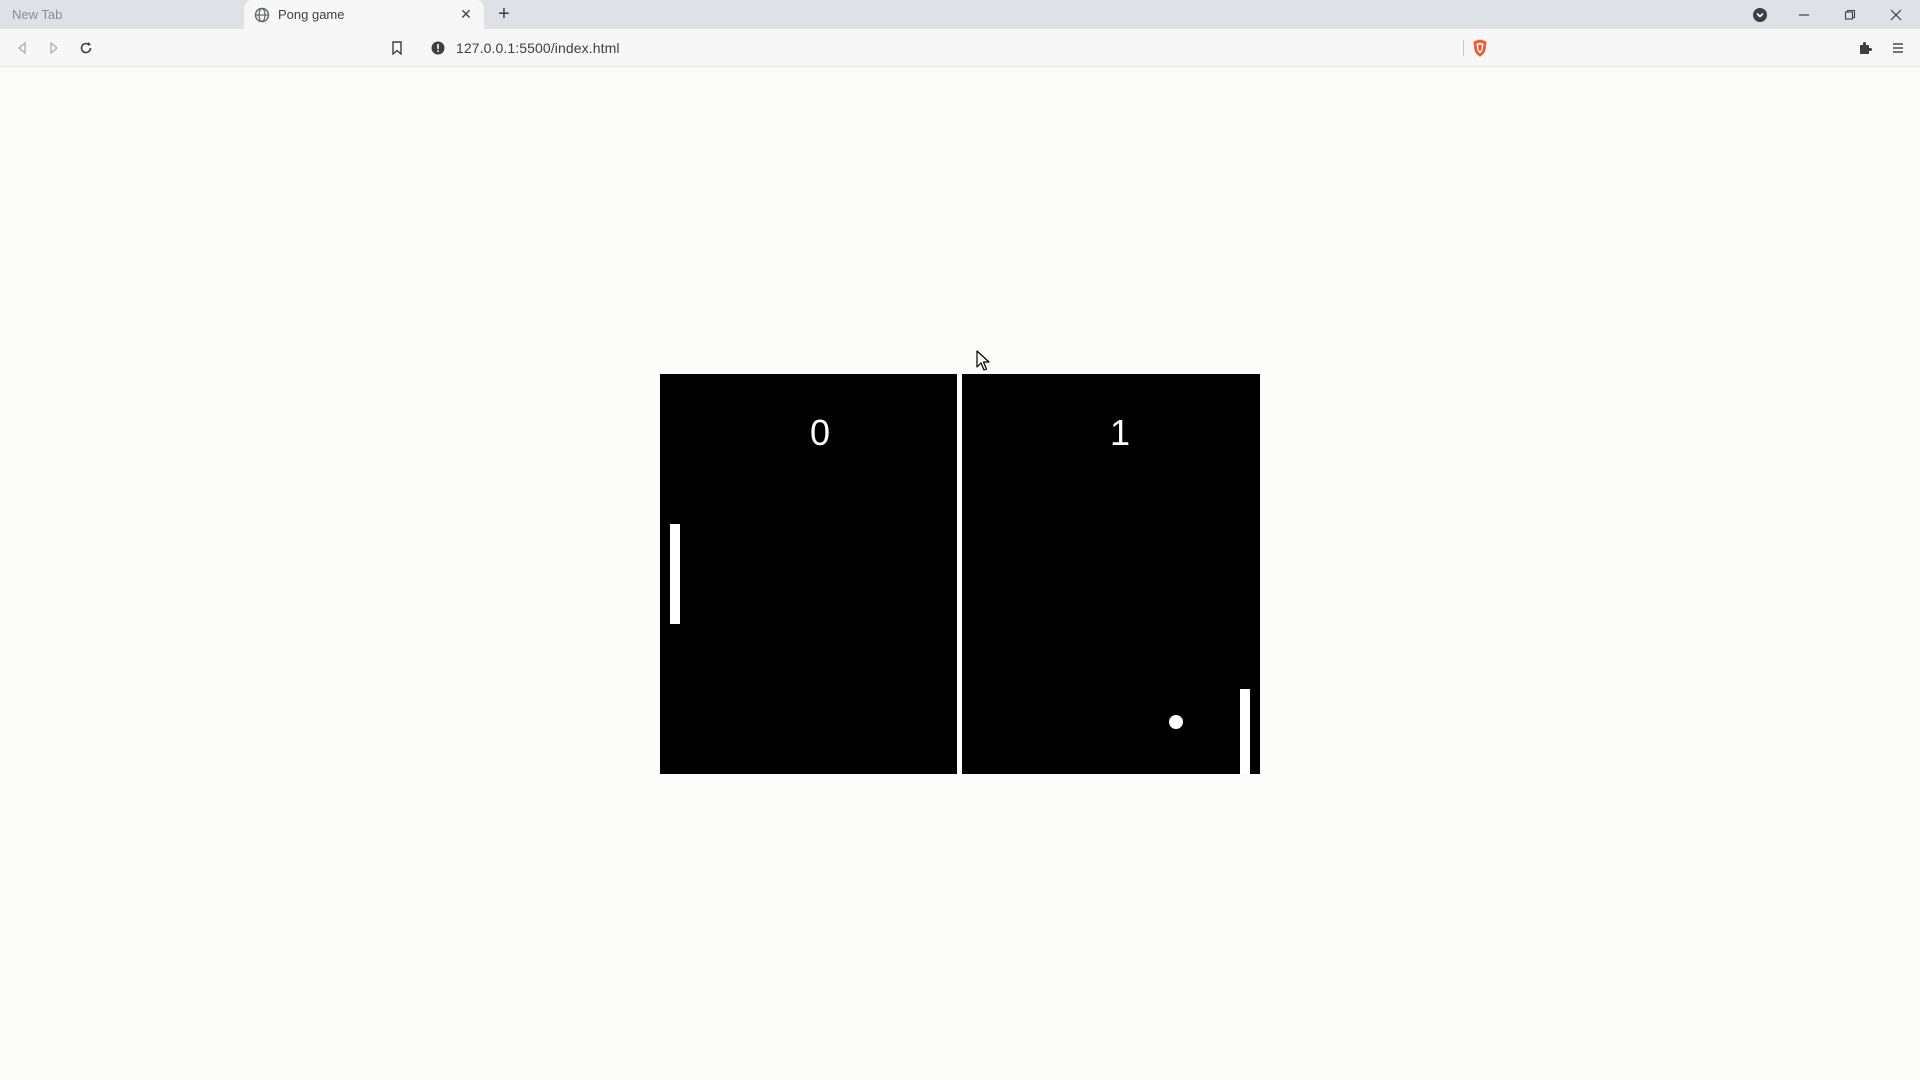  Describe the element at coordinates (364, 14) in the screenshot. I see `tab-pong-game: Pong game ✕` at that location.